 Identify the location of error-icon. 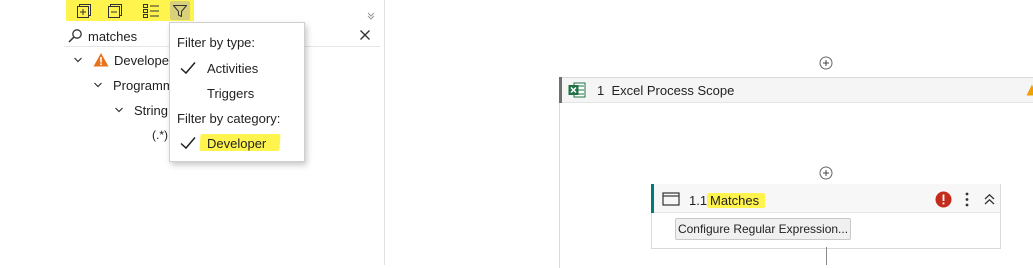
(943, 199).